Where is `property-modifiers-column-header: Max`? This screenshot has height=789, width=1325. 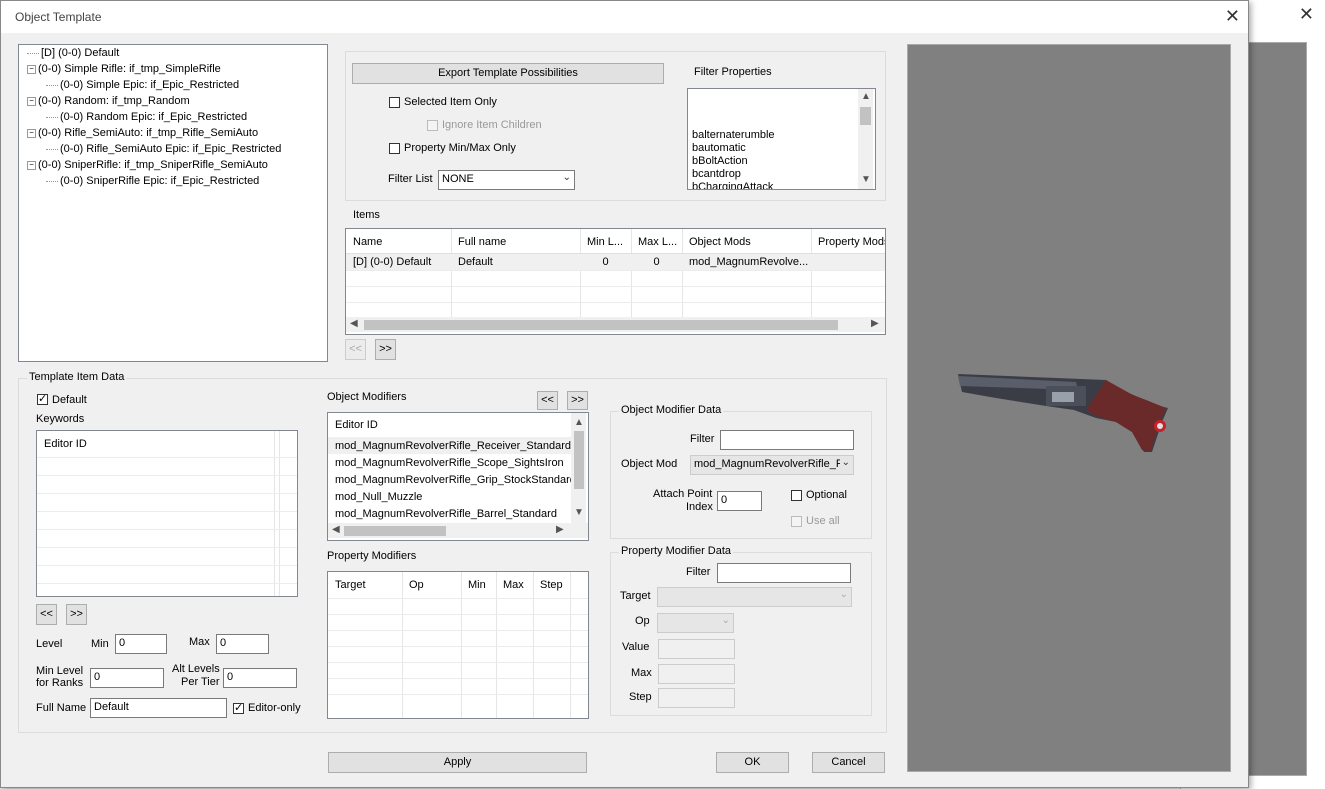
property-modifiers-column-header: Max is located at coordinates (513, 585).